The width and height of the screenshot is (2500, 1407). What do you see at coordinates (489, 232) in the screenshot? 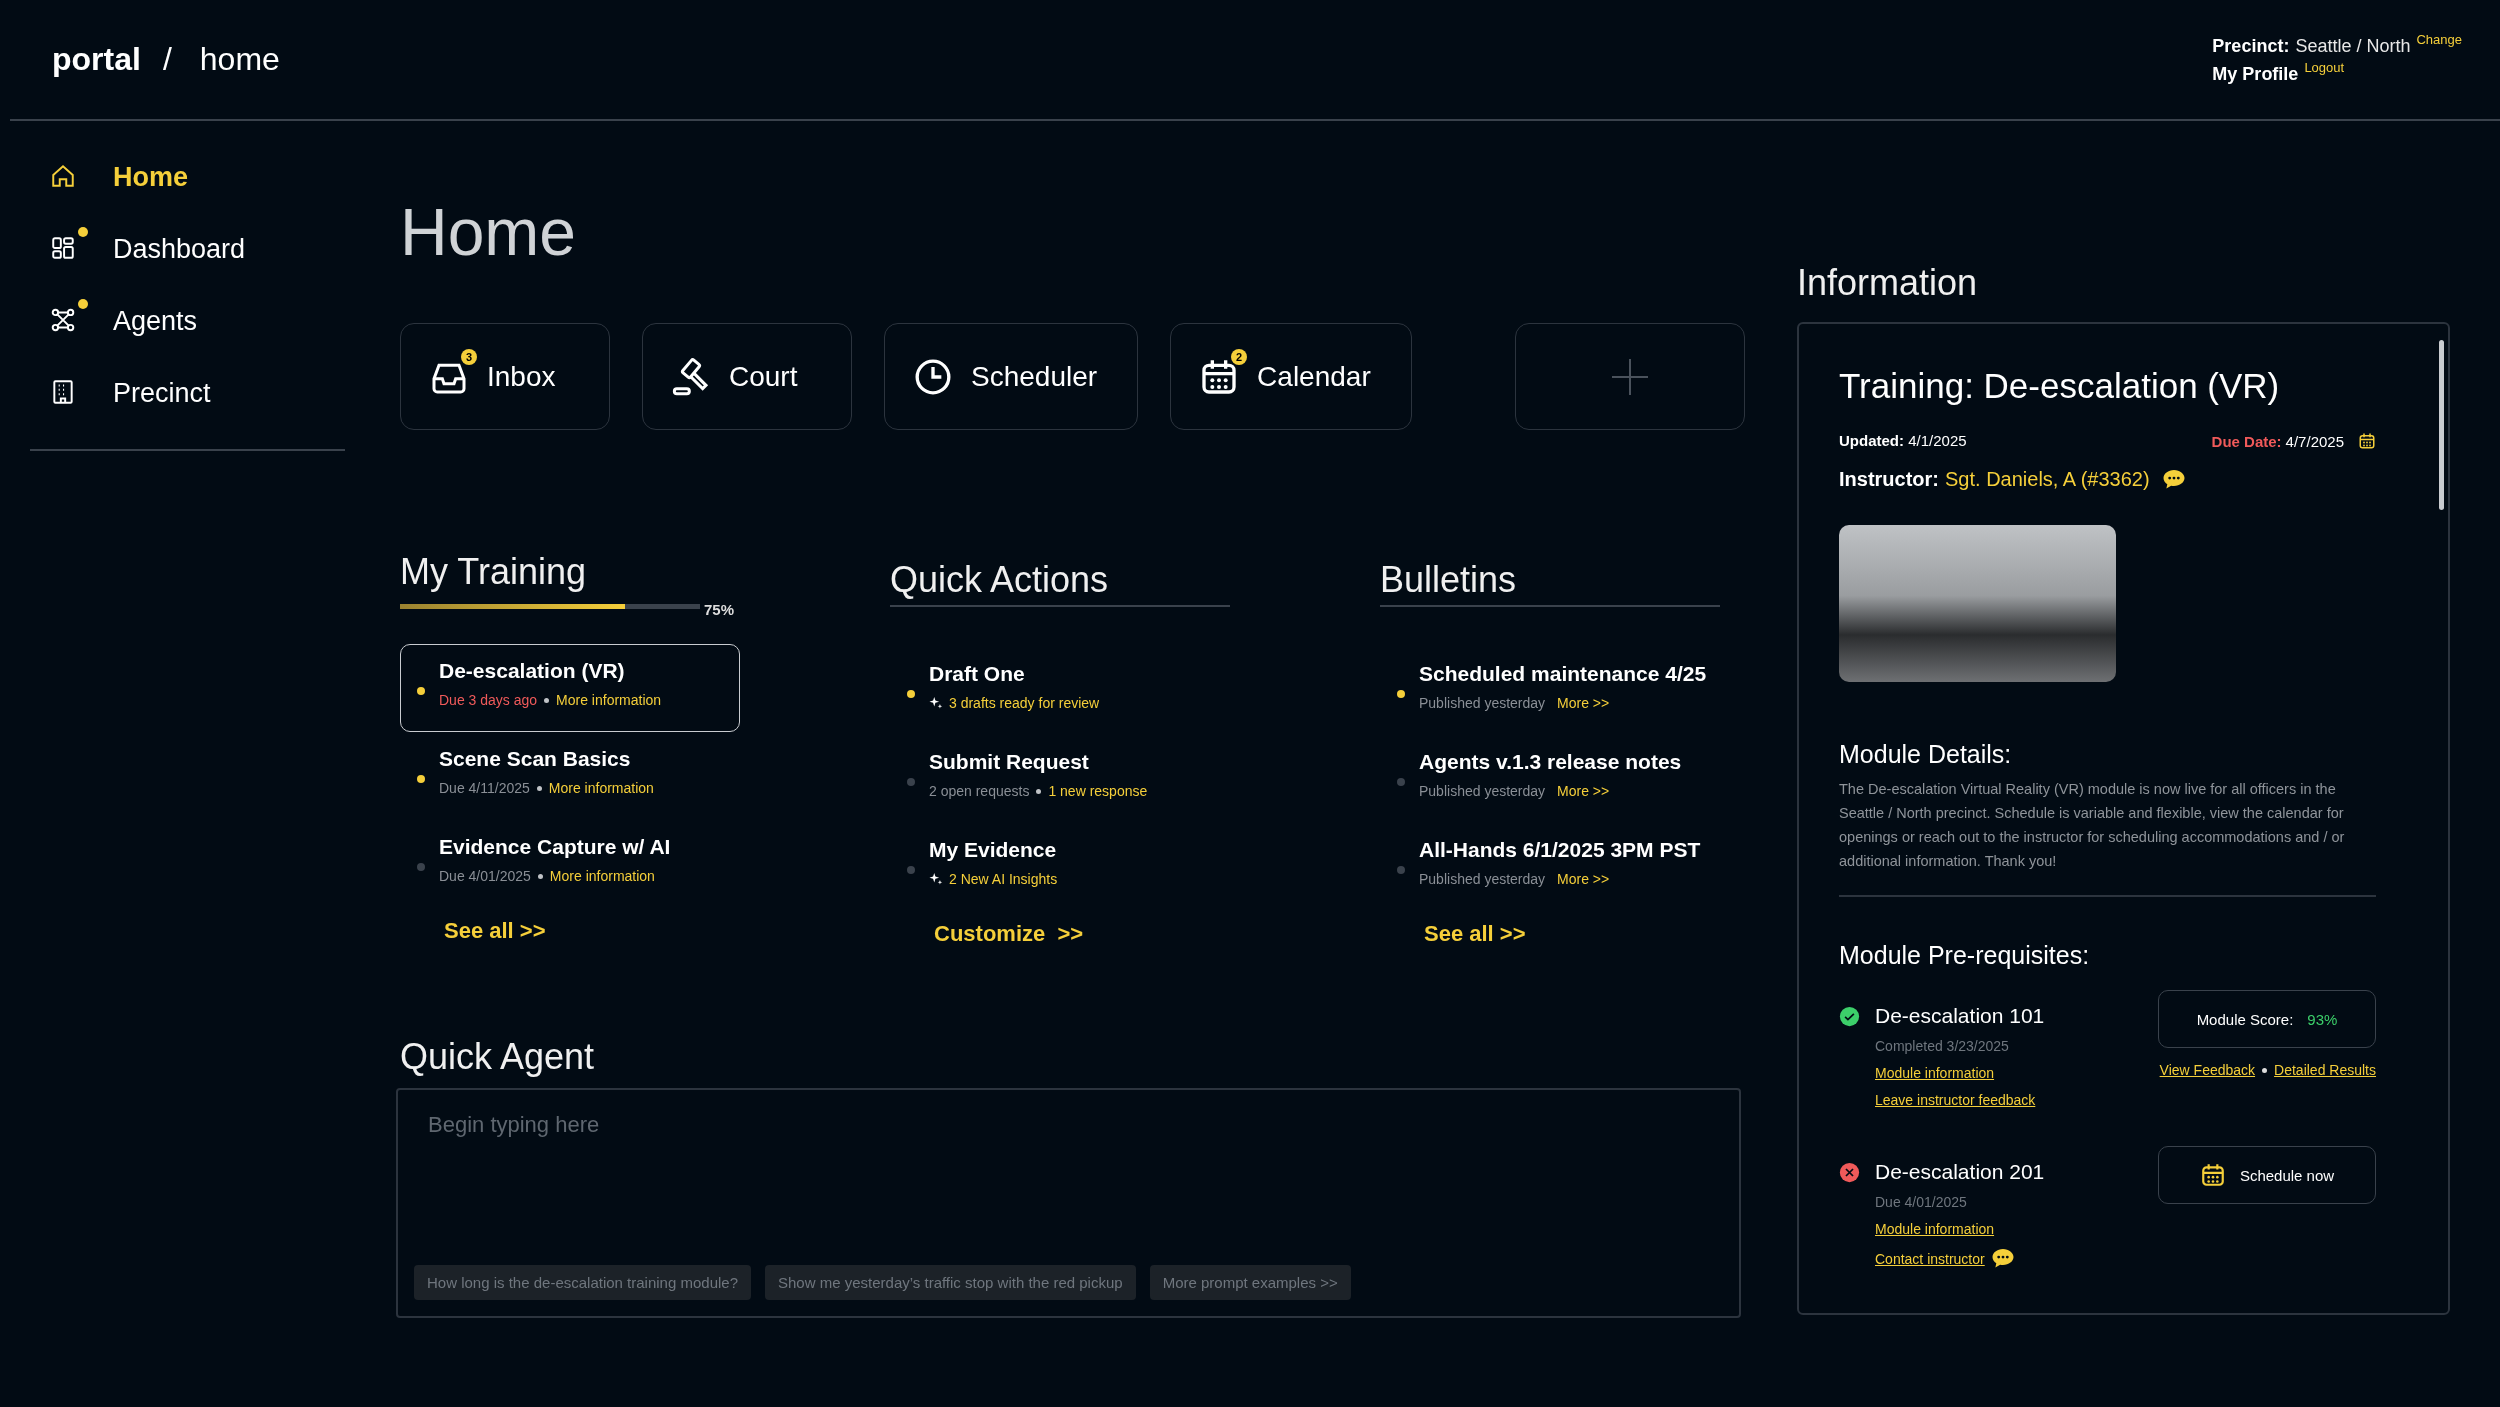
I see `page-title: Home` at bounding box center [489, 232].